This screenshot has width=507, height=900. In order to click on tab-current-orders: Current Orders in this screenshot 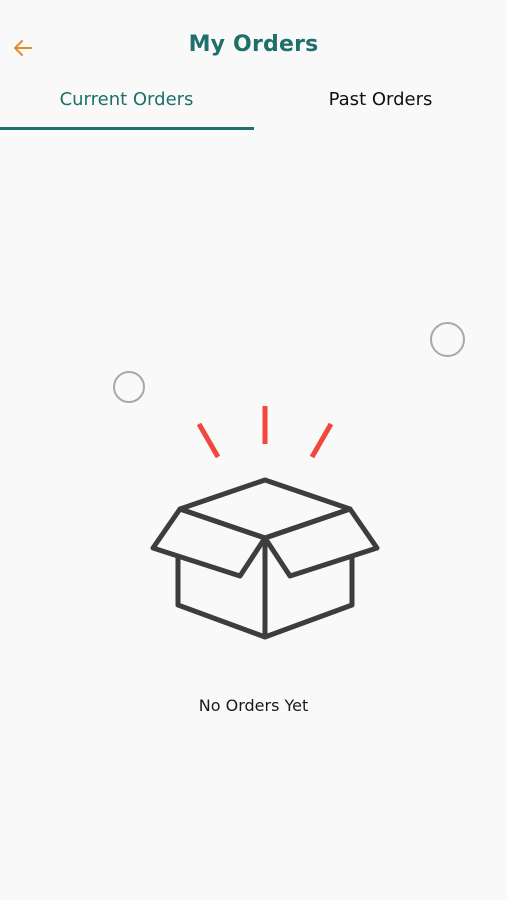, I will do `click(126, 104)`.